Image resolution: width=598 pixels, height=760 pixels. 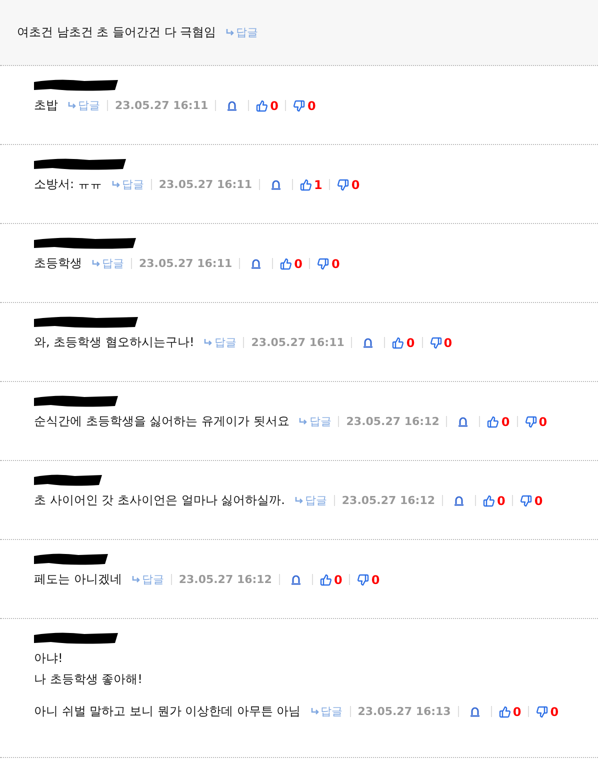 What do you see at coordinates (88, 679) in the screenshot?
I see `comment-text: 나 초등학생 좋아해!` at bounding box center [88, 679].